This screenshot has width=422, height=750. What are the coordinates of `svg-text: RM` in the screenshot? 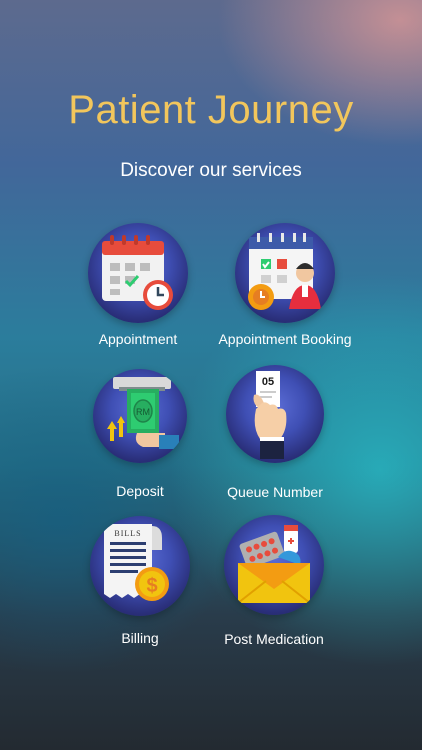 It's located at (143, 412).